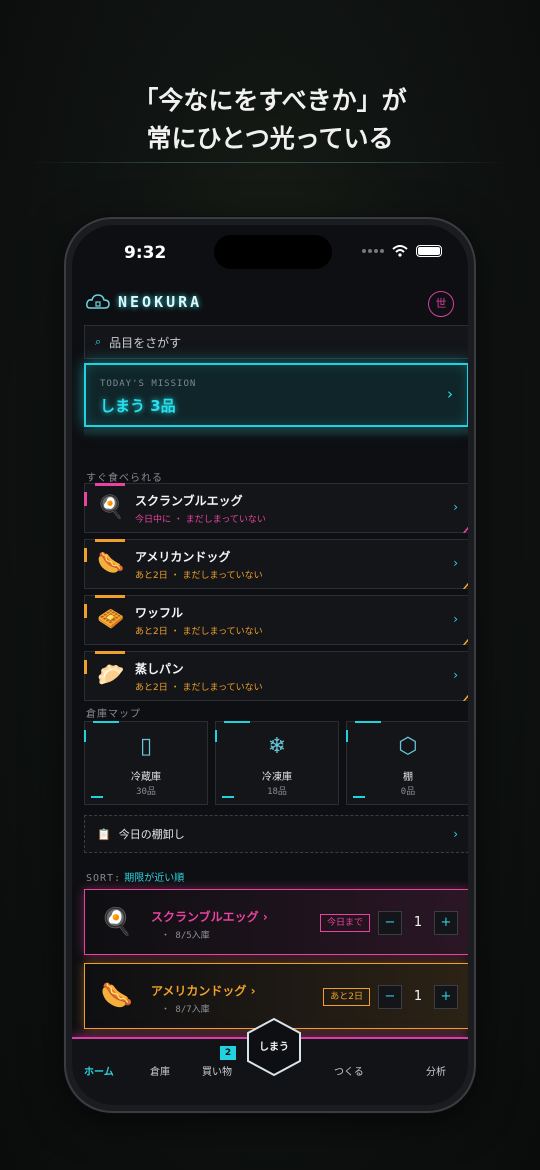  I want to click on promo-headline: 「今なにをすべきか」が 常にひとつ光っている, so click(270, 120).